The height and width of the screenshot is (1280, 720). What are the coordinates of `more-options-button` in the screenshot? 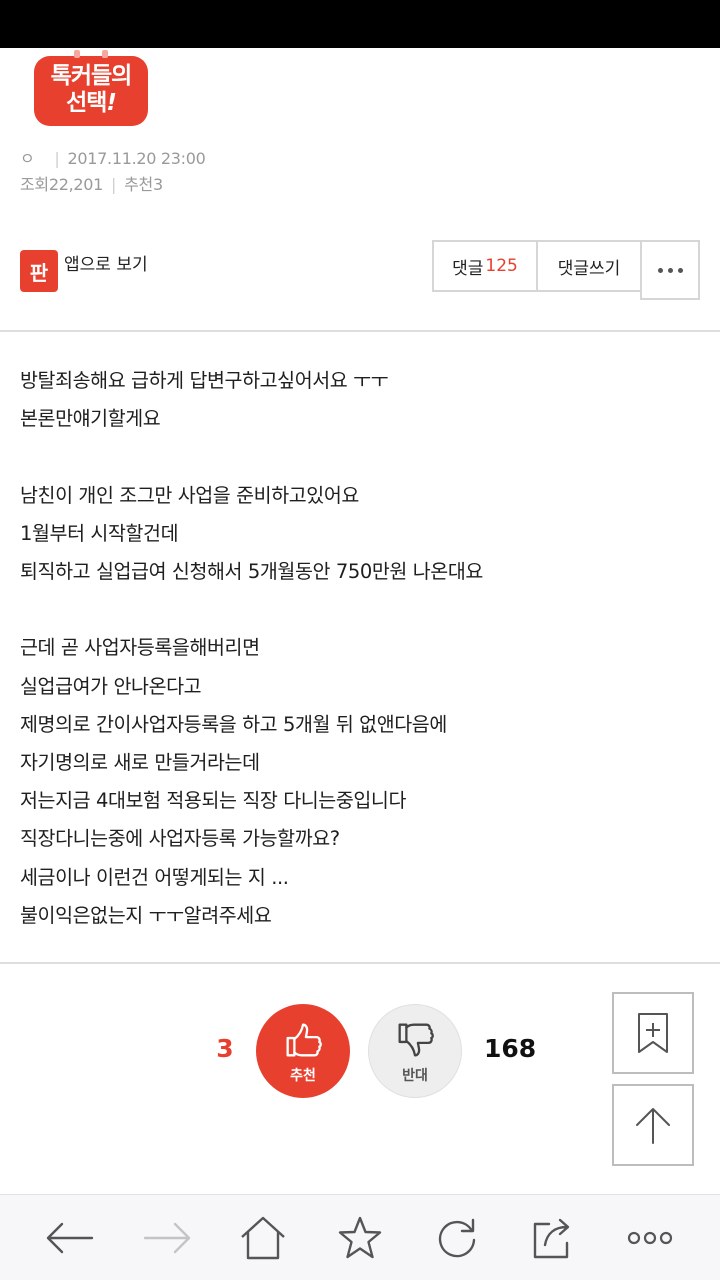 It's located at (670, 270).